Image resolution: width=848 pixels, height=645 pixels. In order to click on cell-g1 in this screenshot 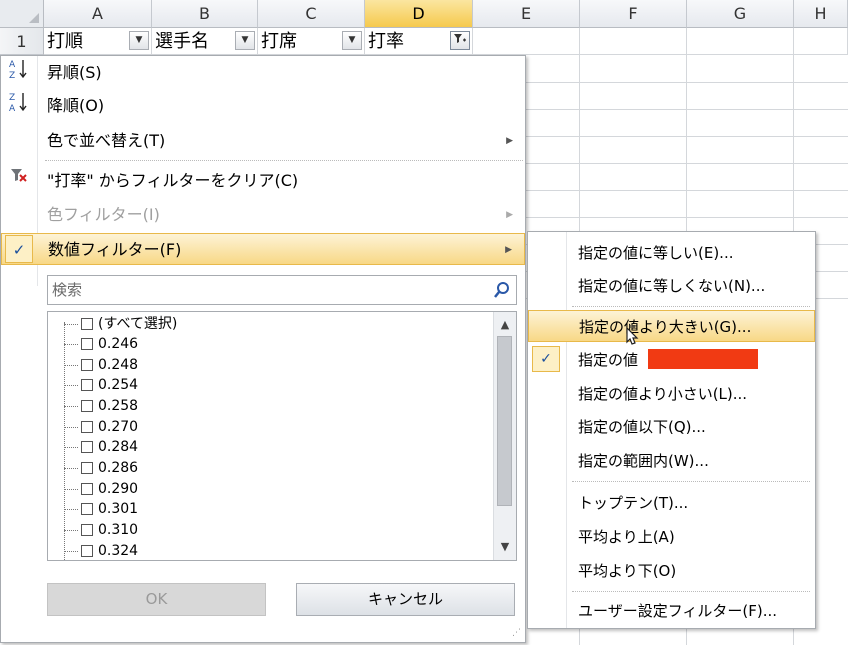, I will do `click(740, 41)`.